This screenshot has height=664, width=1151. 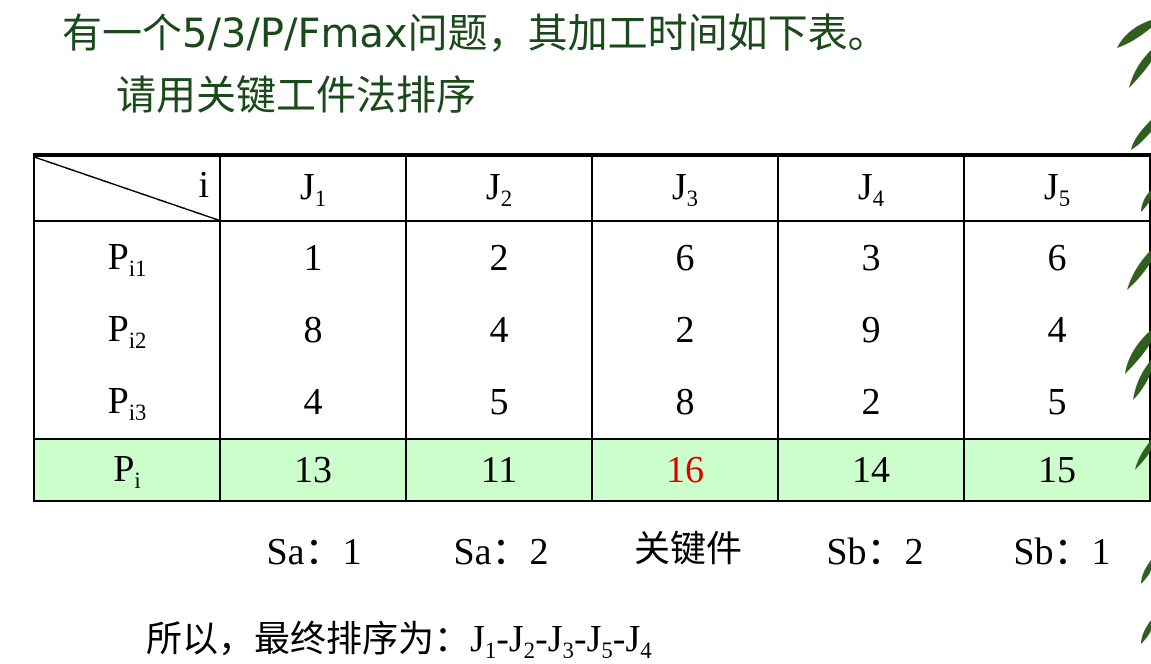 I want to click on key-job-total-cell: 16, so click(x=684, y=470).